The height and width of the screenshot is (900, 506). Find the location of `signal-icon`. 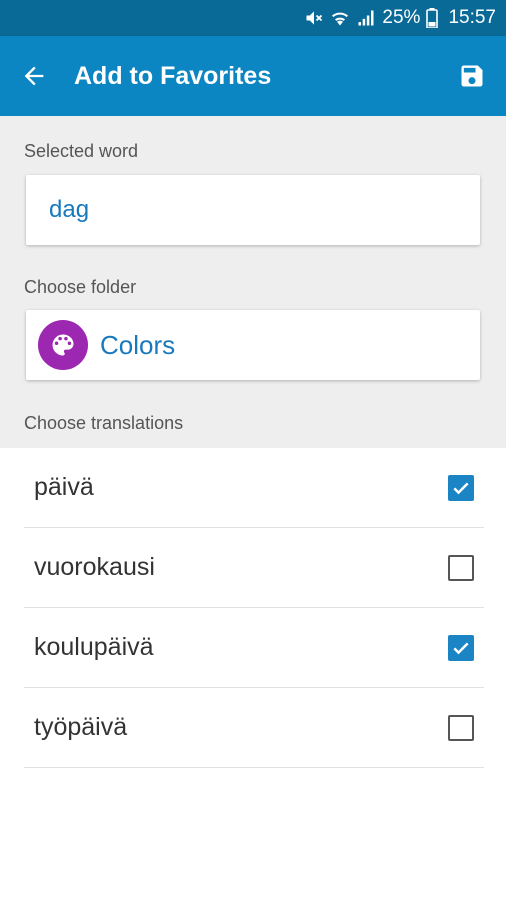

signal-icon is located at coordinates (366, 18).